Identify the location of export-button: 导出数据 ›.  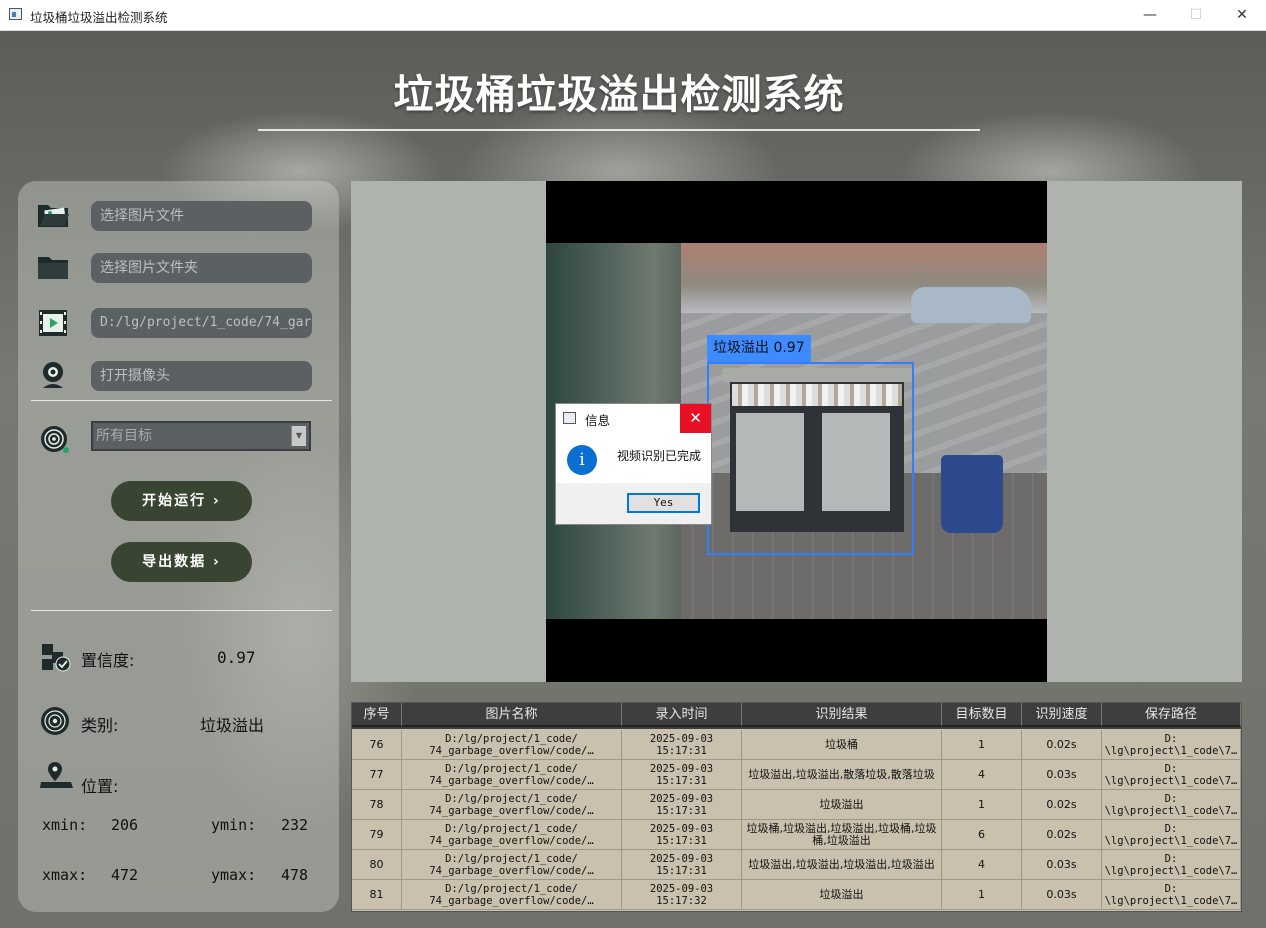
(181, 562).